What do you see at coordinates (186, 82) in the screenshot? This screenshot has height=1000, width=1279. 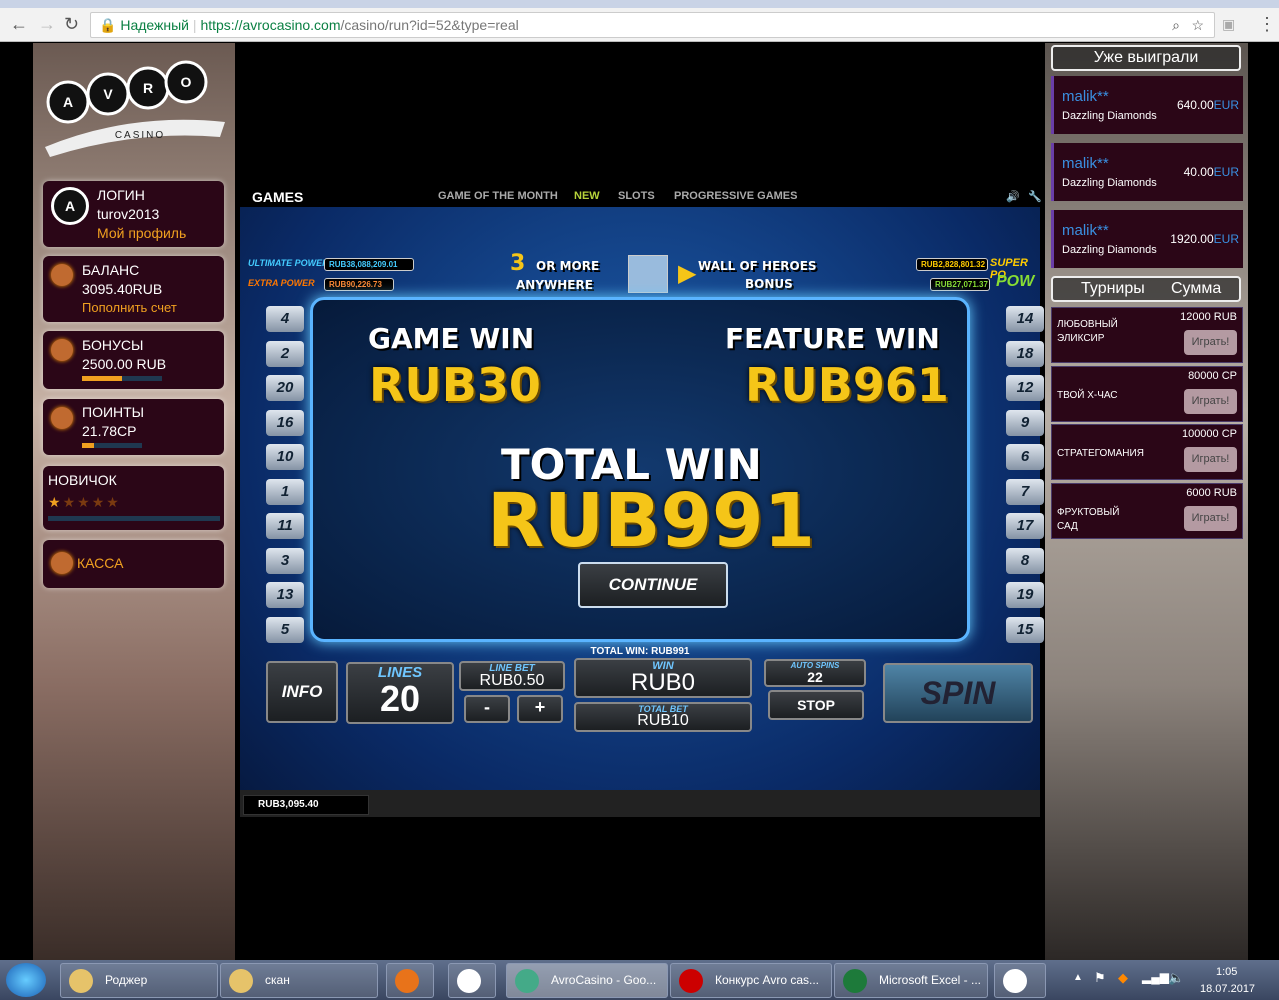 I see `svg-text: O` at bounding box center [186, 82].